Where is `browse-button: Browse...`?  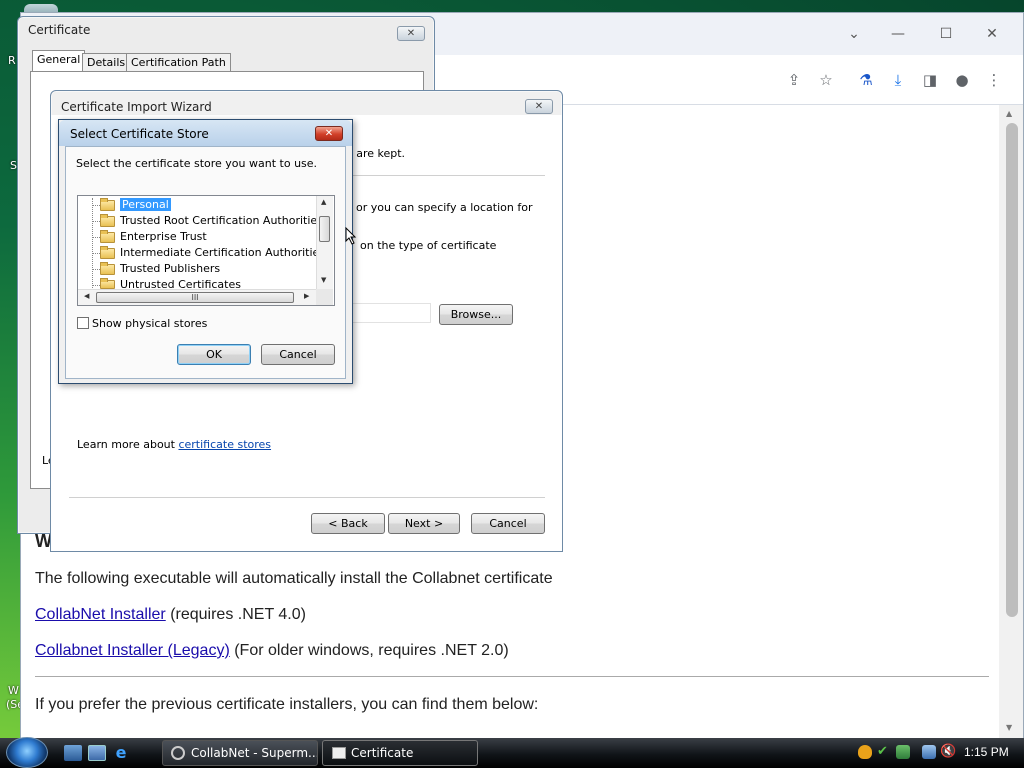 browse-button: Browse... is located at coordinates (476, 314).